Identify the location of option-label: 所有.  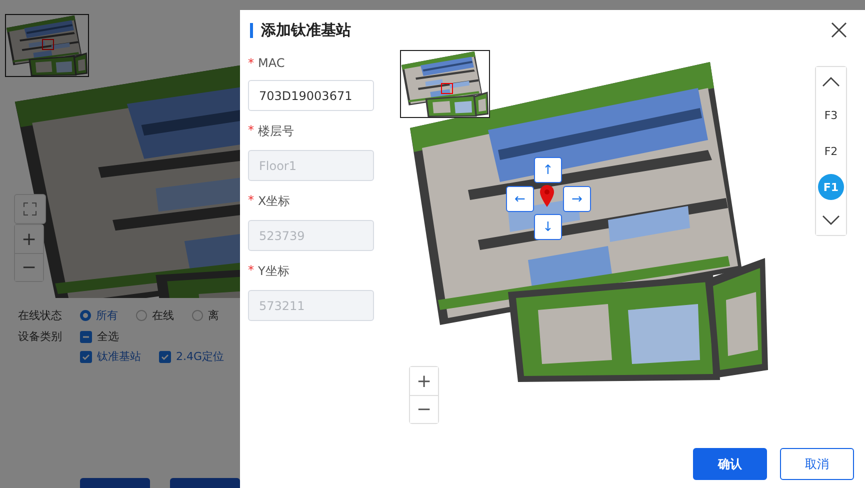
(107, 315).